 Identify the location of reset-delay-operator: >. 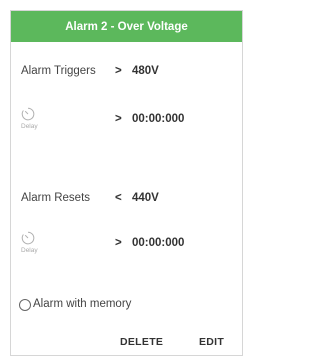
(118, 243).